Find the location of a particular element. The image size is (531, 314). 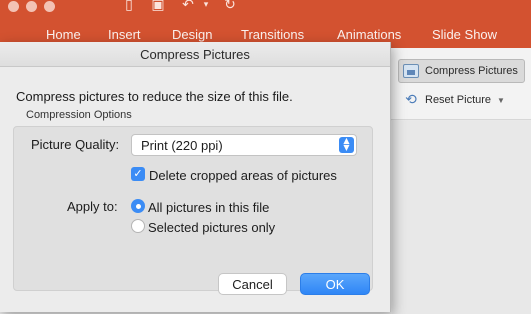

ok-button: OK is located at coordinates (335, 284).